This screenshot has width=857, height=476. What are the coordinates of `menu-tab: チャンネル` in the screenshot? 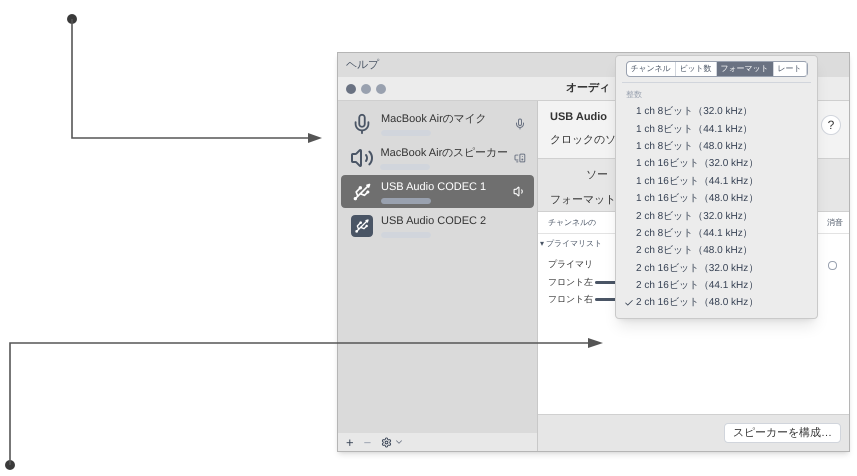 It's located at (651, 69).